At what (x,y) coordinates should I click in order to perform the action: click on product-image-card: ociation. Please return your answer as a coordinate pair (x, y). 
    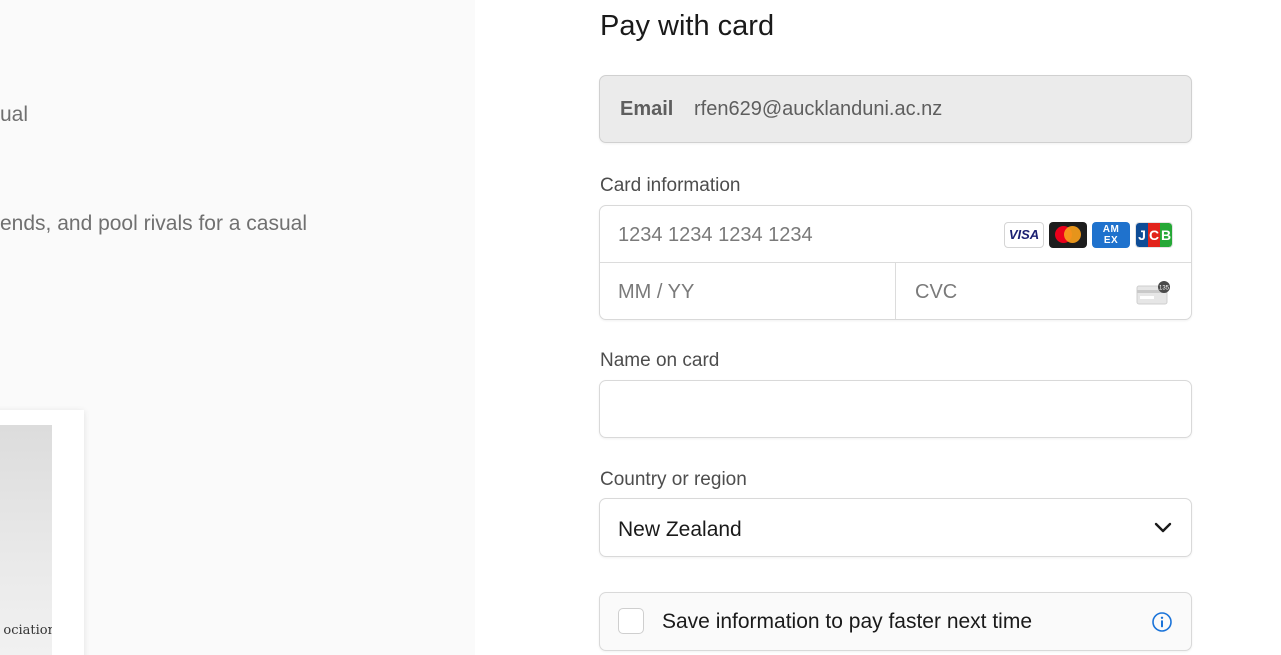
    Looking at the image, I should click on (42, 532).